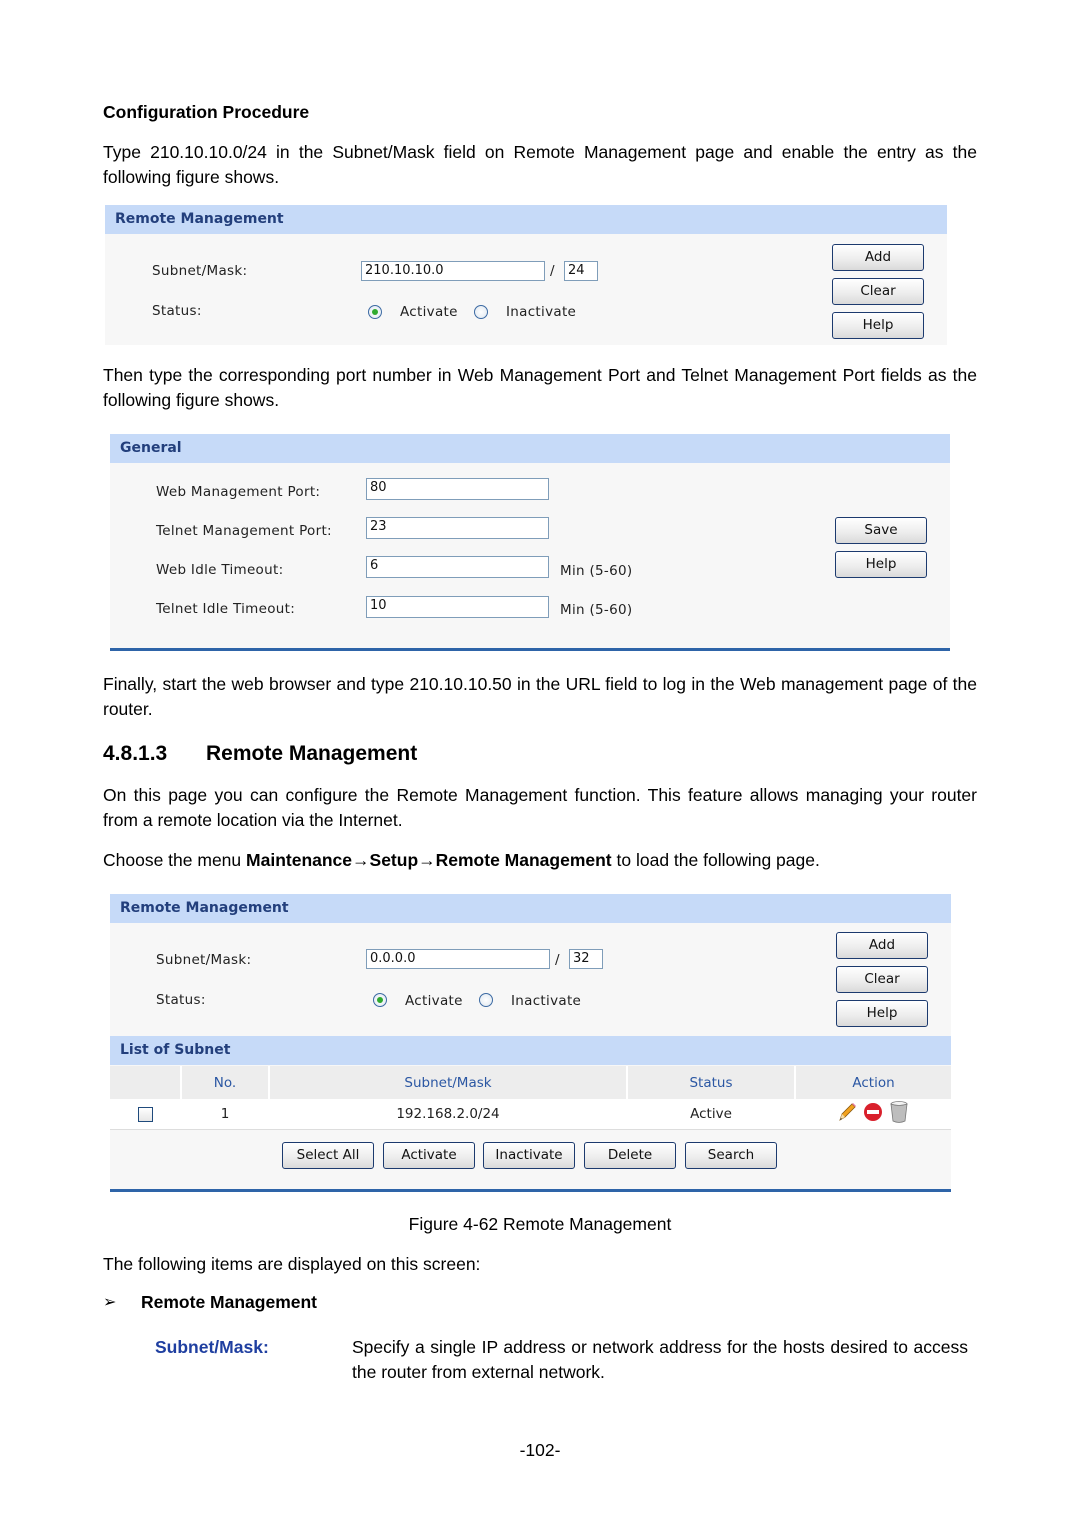 This screenshot has height=1527, width=1080. What do you see at coordinates (212, 1347) in the screenshot?
I see `definition-term: Subnet/Mask:` at bounding box center [212, 1347].